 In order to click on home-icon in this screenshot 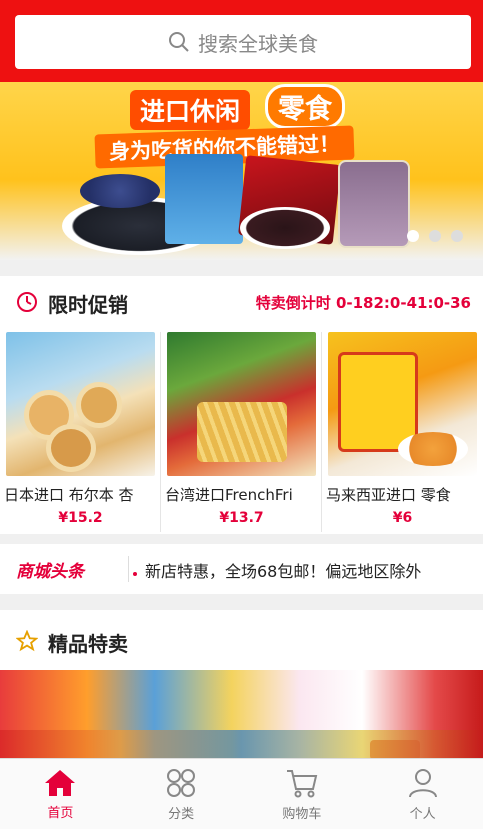, I will do `click(60, 782)`.